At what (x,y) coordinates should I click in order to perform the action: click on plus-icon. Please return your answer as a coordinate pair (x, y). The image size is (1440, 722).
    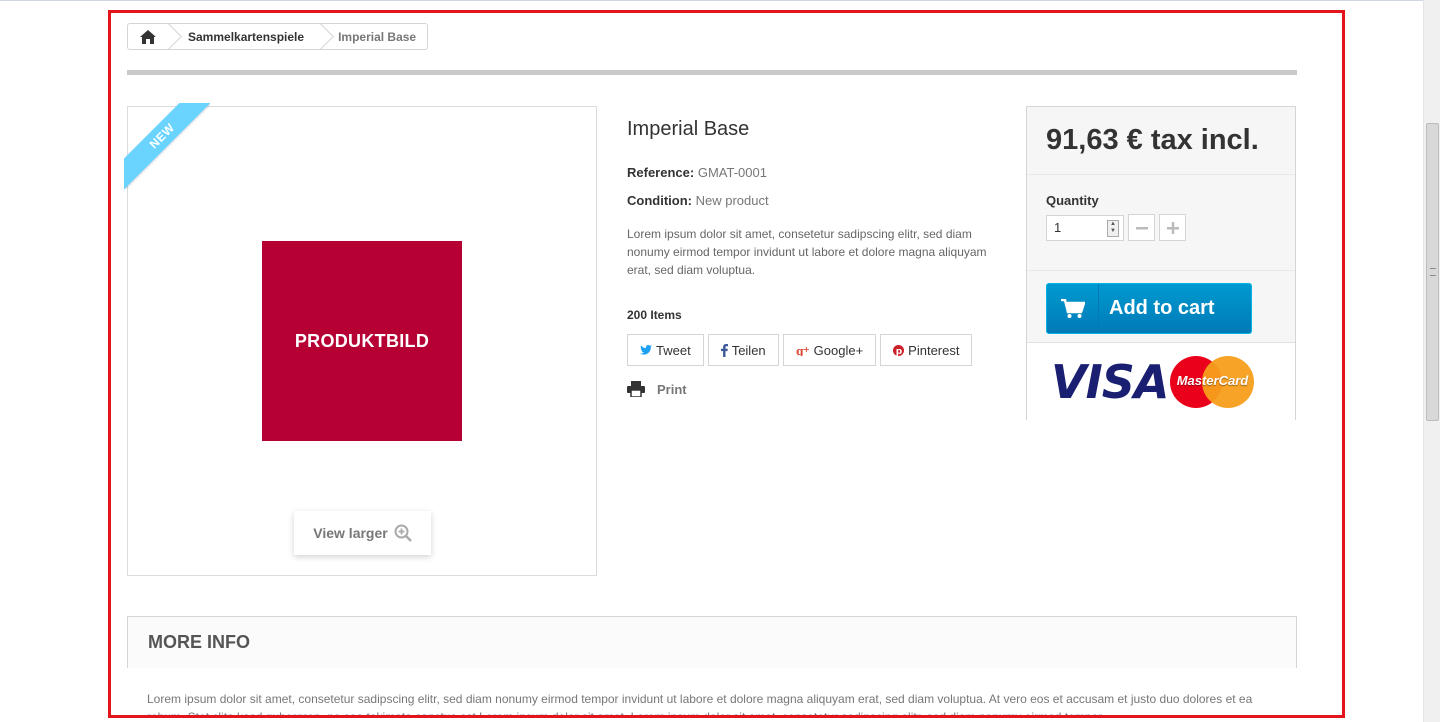
    Looking at the image, I should click on (1172, 227).